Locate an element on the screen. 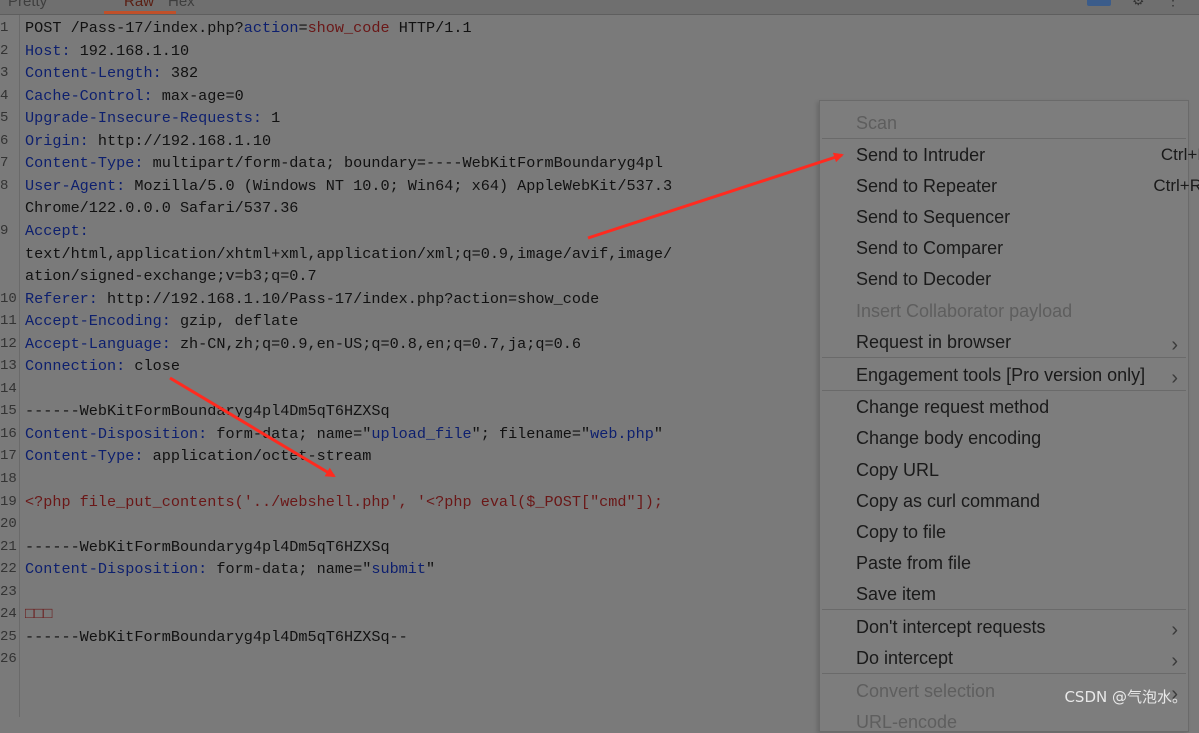 Image resolution: width=1199 pixels, height=733 pixels. line-number: 11 is located at coordinates (8, 321).